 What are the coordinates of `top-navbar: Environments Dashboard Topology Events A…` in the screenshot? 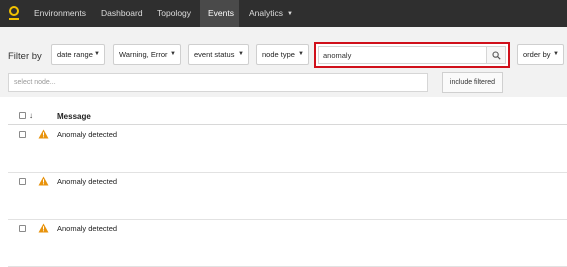 It's located at (283, 13).